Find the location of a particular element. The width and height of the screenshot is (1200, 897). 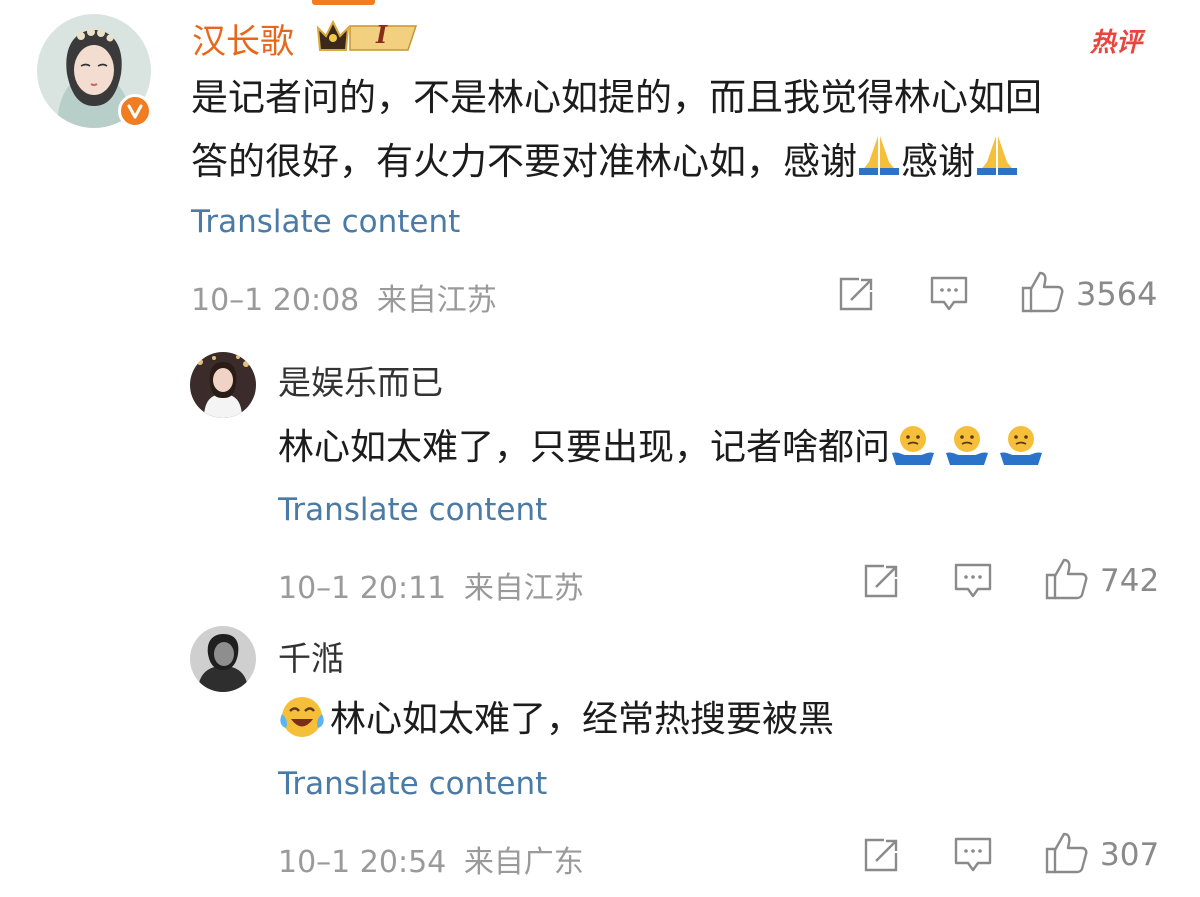

like-count: 742 is located at coordinates (1130, 581).